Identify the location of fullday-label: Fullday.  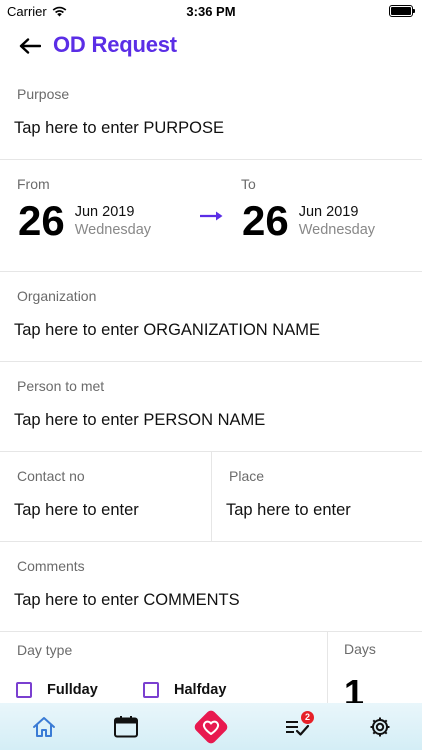
(72, 690).